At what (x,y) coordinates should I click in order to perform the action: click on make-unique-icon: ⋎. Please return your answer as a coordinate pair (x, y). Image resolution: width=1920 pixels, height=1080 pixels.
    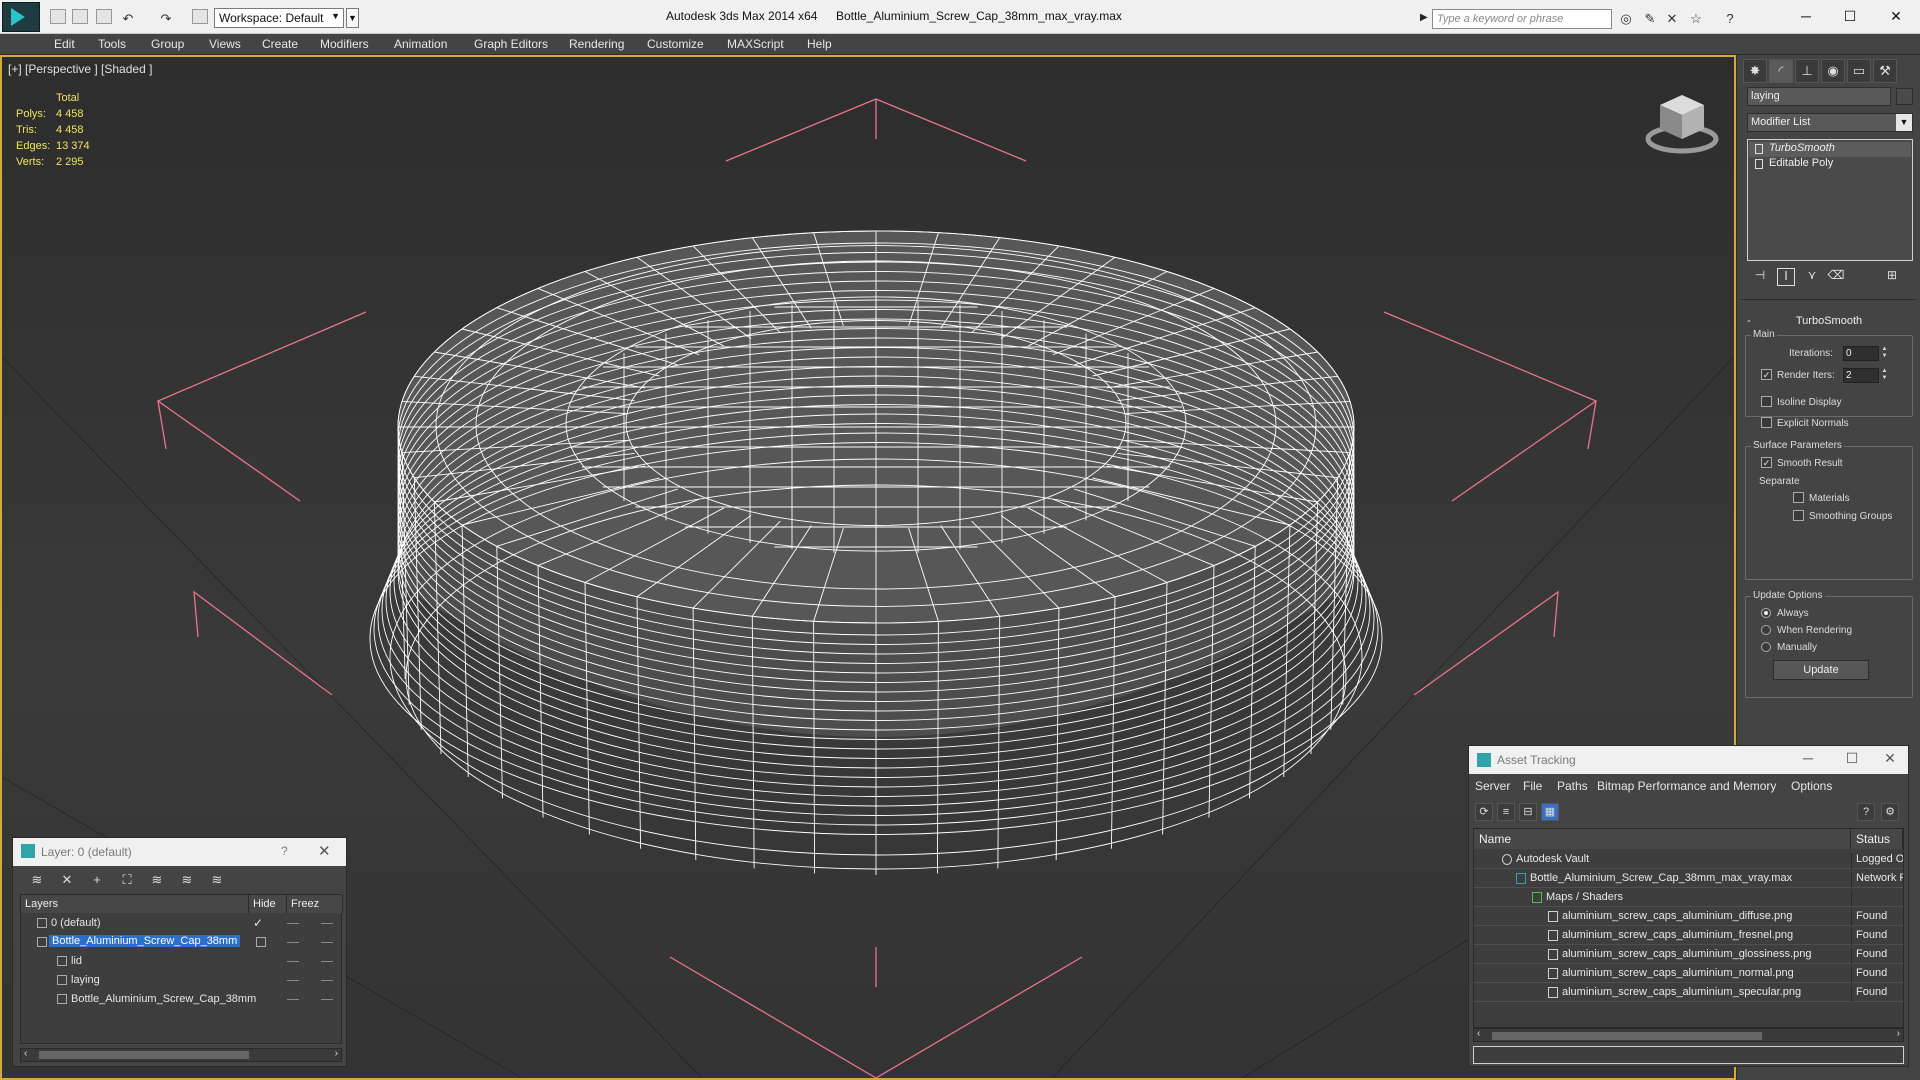
    Looking at the image, I should click on (1812, 277).